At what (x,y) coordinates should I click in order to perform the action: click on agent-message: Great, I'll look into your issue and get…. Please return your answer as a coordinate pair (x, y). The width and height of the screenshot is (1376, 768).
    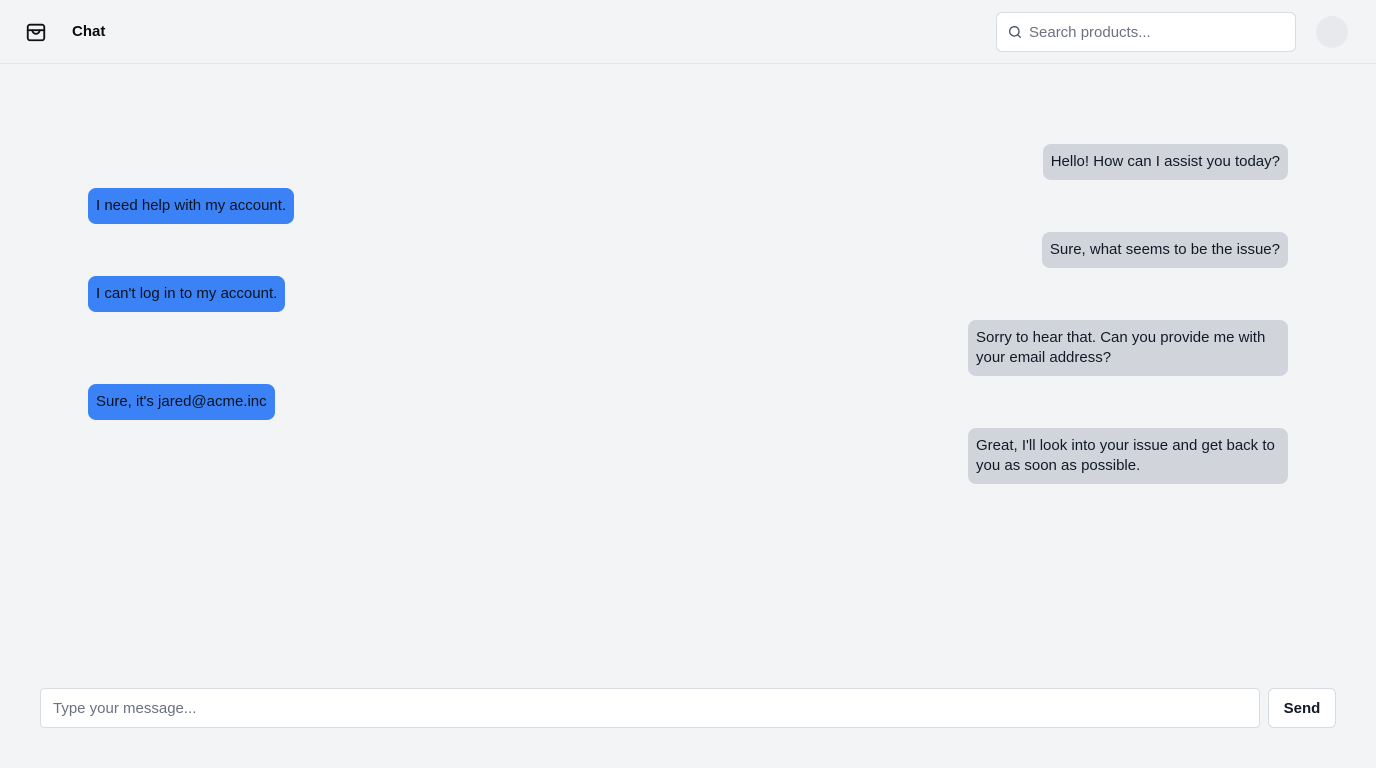
    Looking at the image, I should click on (1128, 456).